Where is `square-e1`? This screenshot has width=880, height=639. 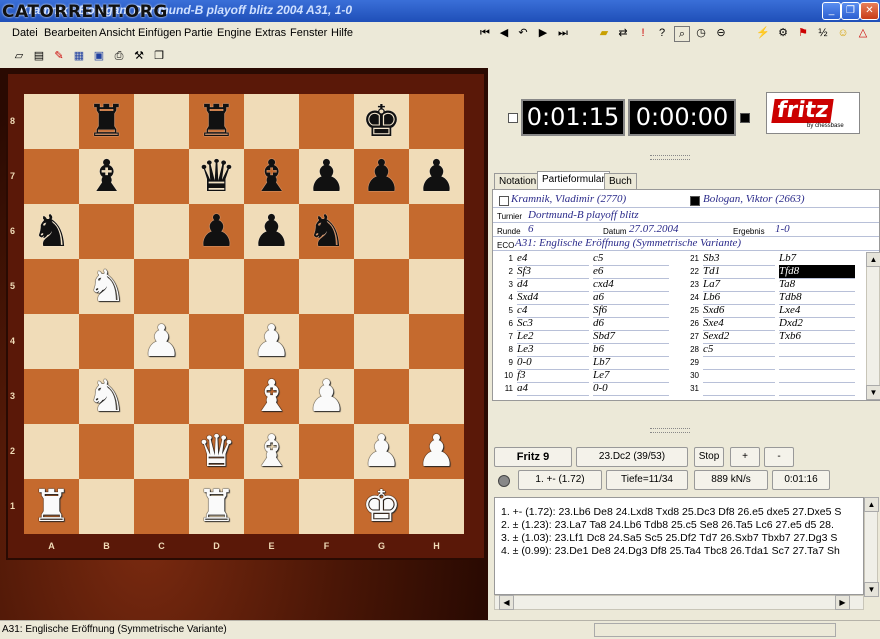
square-e1 is located at coordinates (271, 506).